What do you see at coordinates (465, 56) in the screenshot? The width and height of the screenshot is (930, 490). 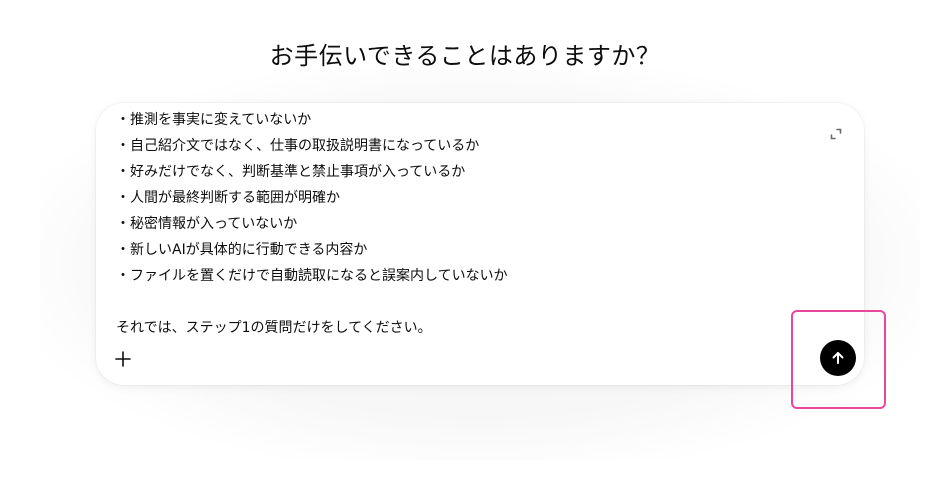 I see `page-title: お手伝いできることはありますか？` at bounding box center [465, 56].